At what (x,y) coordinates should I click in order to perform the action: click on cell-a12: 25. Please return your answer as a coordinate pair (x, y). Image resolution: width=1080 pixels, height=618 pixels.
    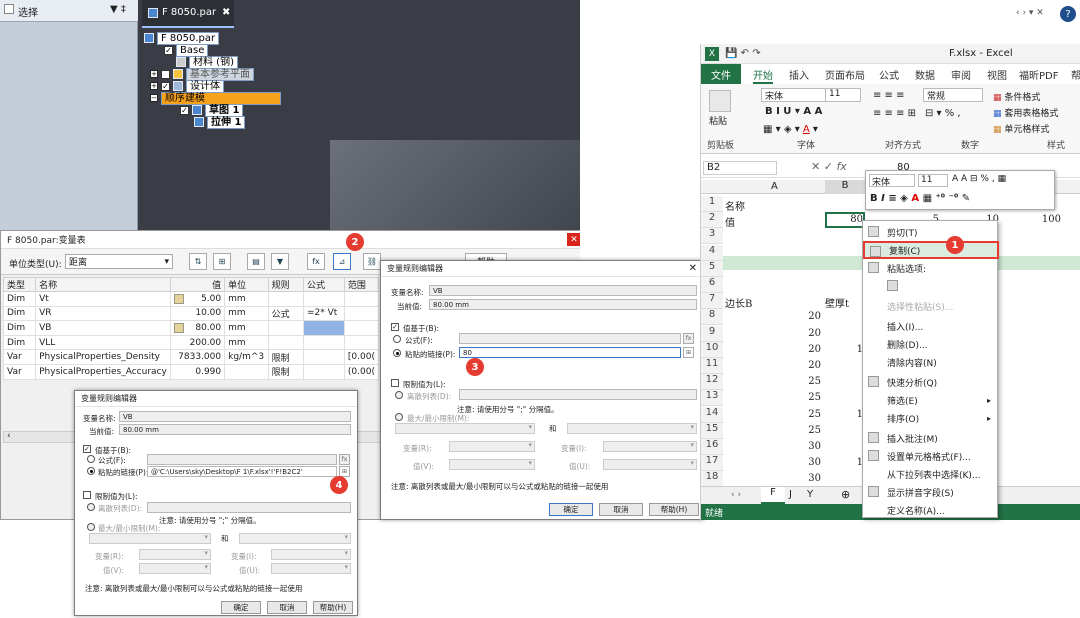
    Looking at the image, I should click on (794, 381).